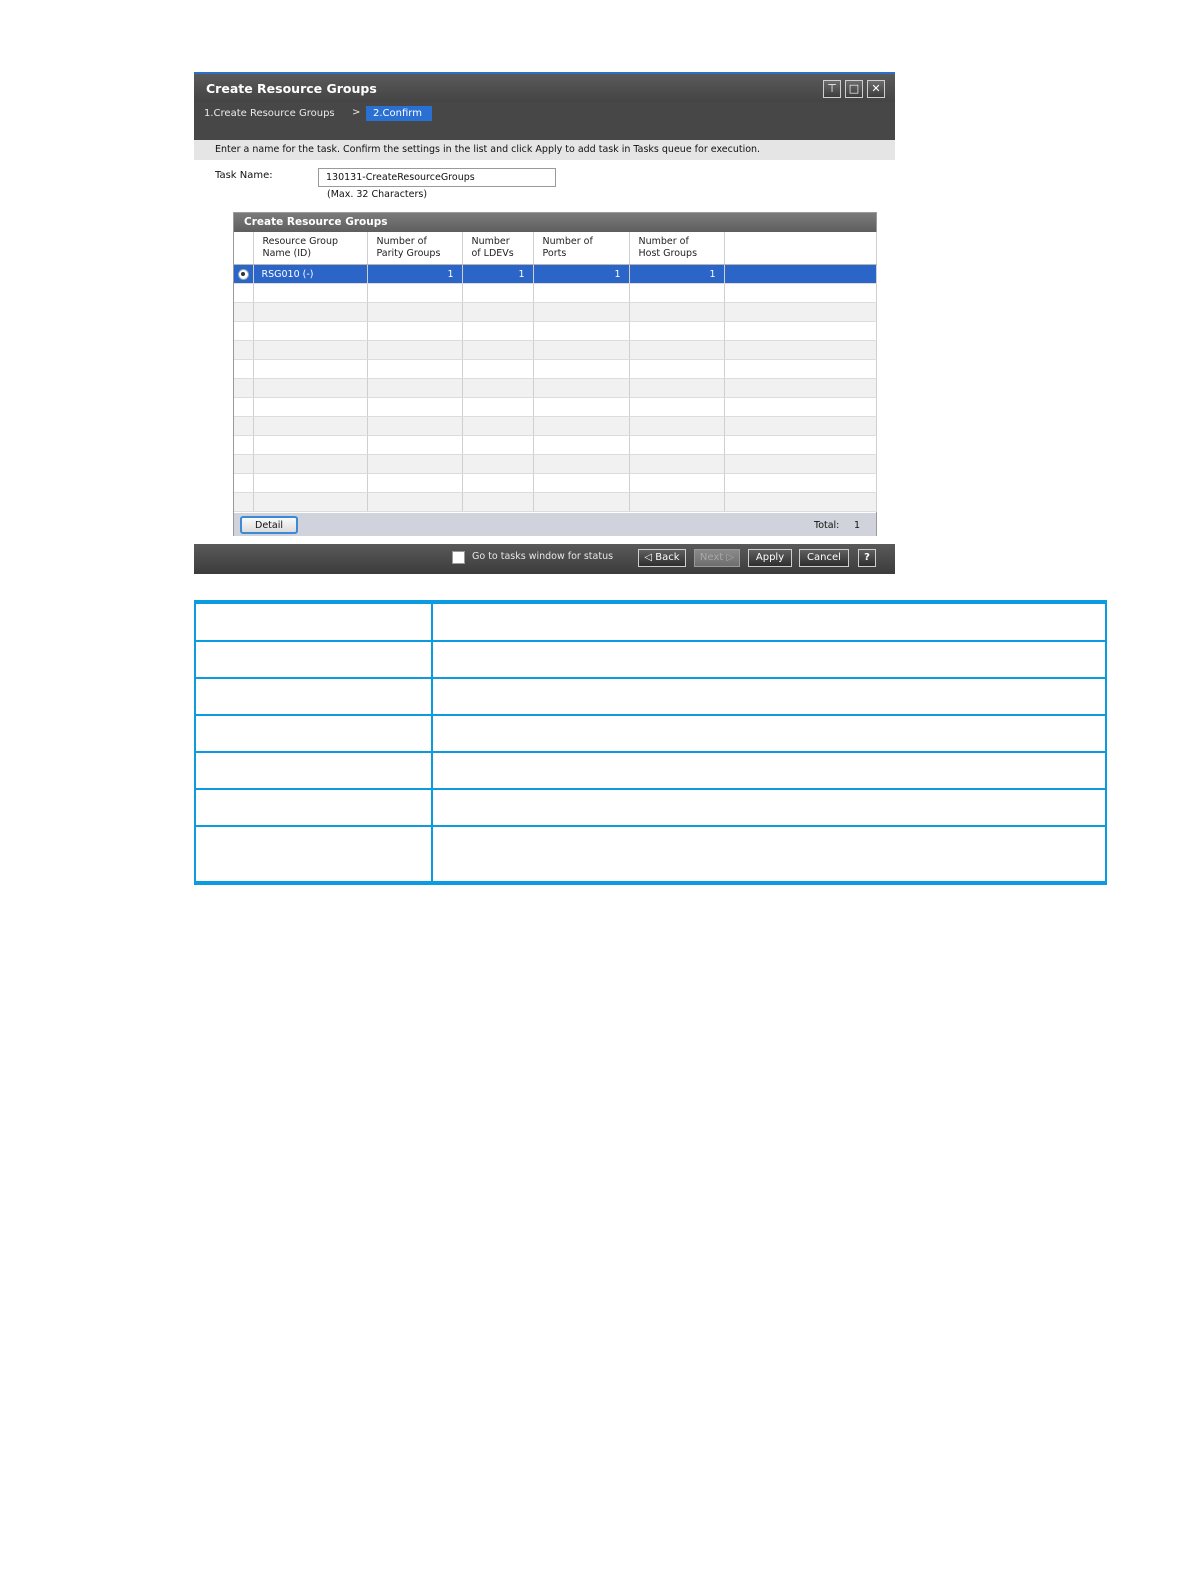  What do you see at coordinates (824, 558) in the screenshot?
I see `cancel-button: Cancel` at bounding box center [824, 558].